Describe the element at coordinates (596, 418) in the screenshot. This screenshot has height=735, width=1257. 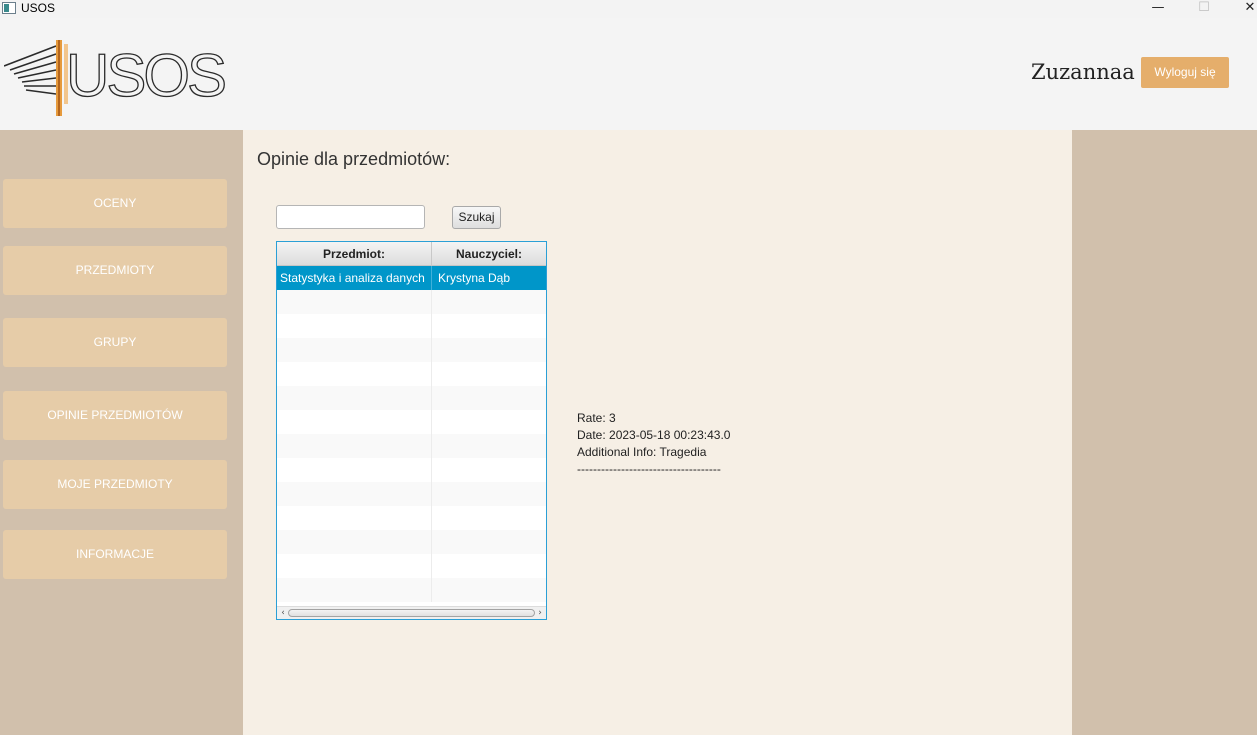
I see `opinion-rate: Rate: 3` at that location.